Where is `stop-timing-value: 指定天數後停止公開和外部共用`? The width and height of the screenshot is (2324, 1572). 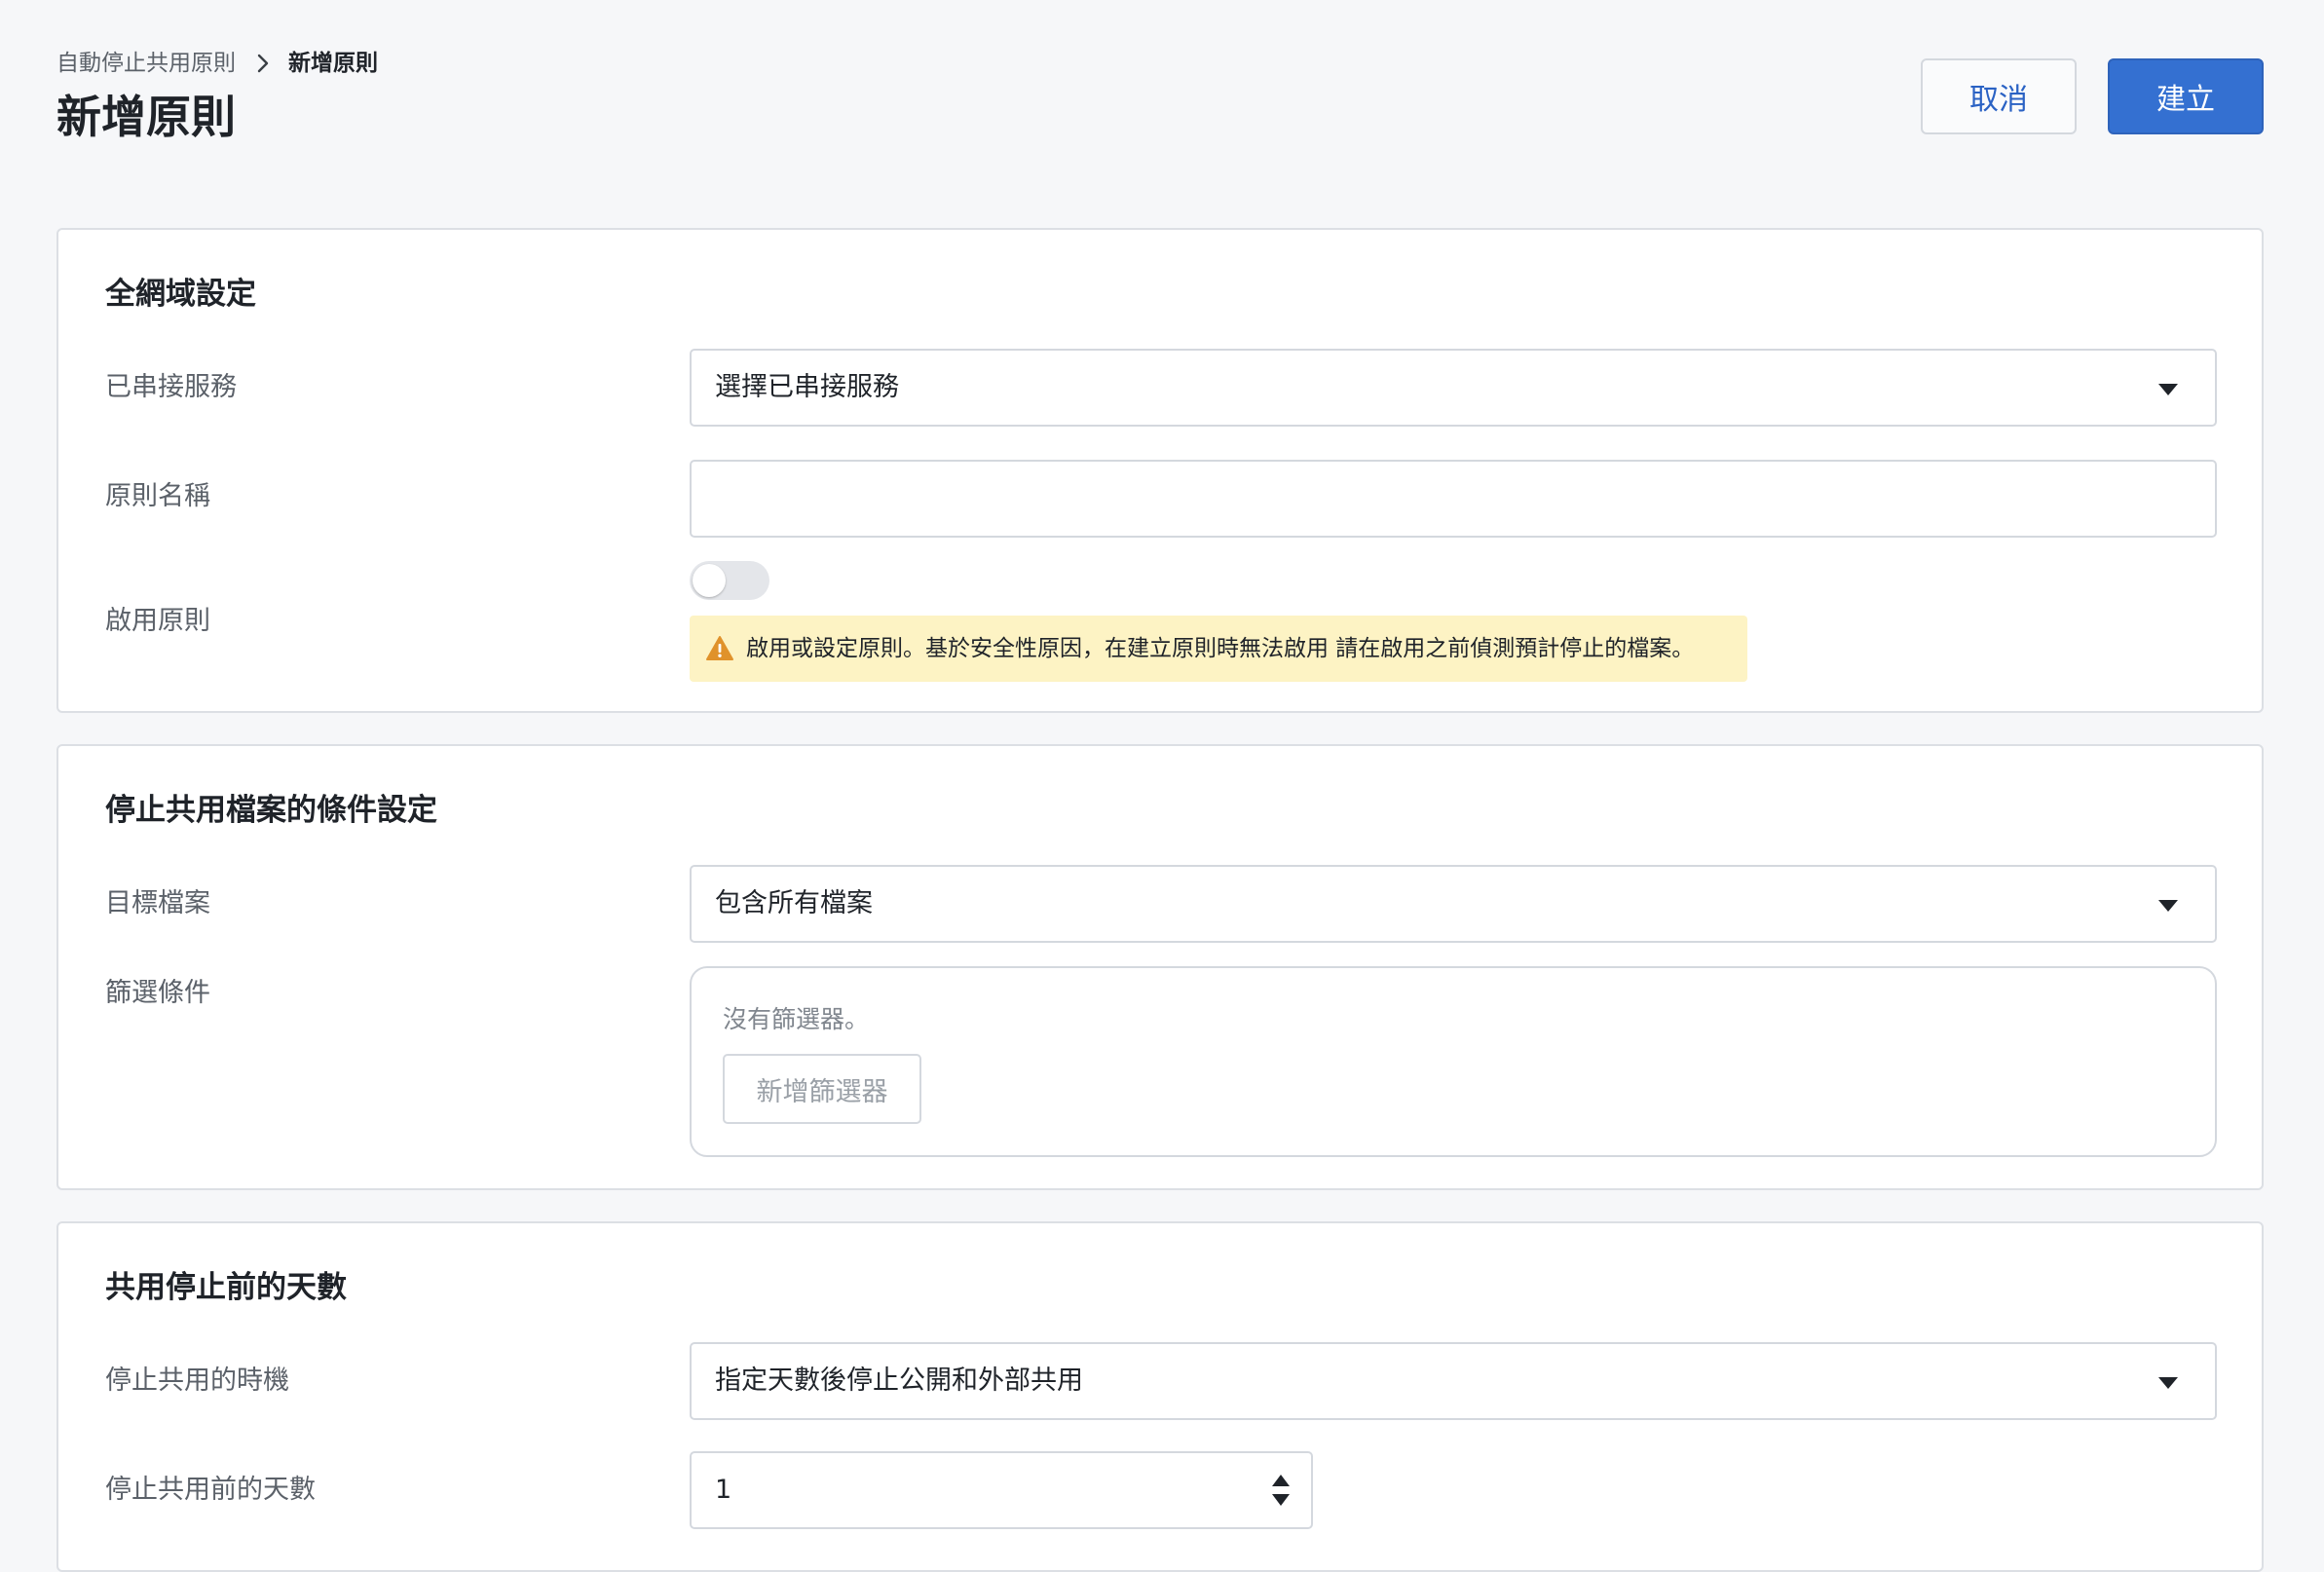 stop-timing-value: 指定天數後停止公開和外部共用 is located at coordinates (899, 1381).